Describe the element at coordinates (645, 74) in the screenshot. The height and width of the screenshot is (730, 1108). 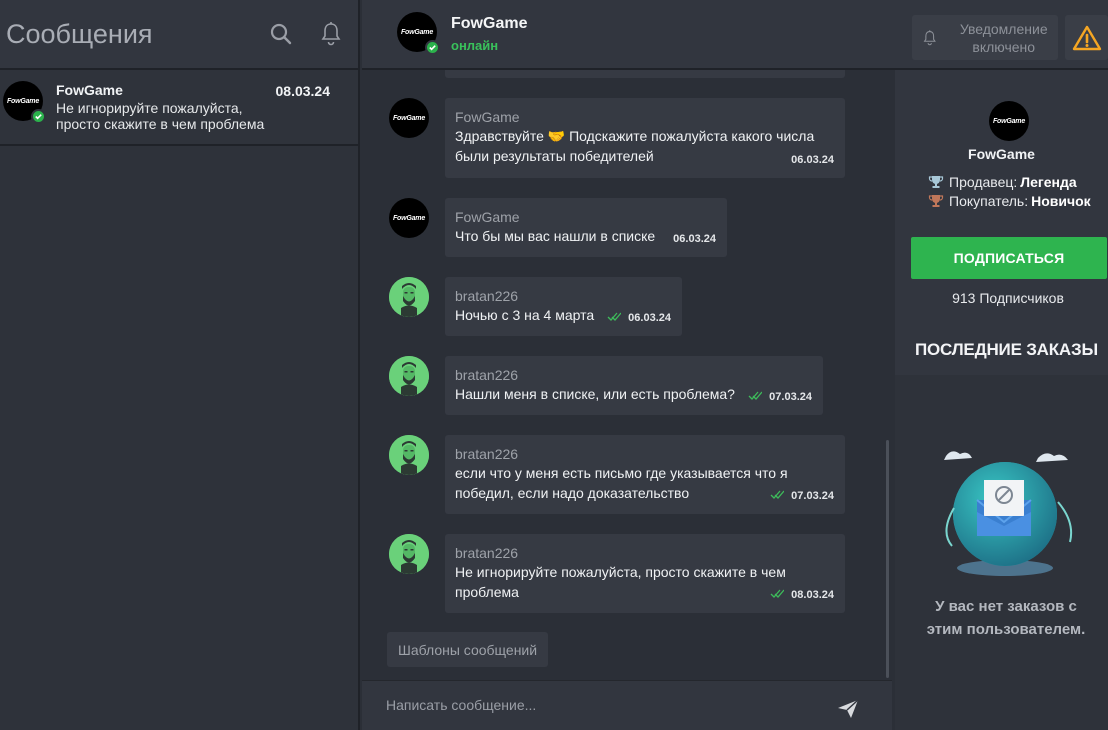
I see `previous-message-bubble` at that location.